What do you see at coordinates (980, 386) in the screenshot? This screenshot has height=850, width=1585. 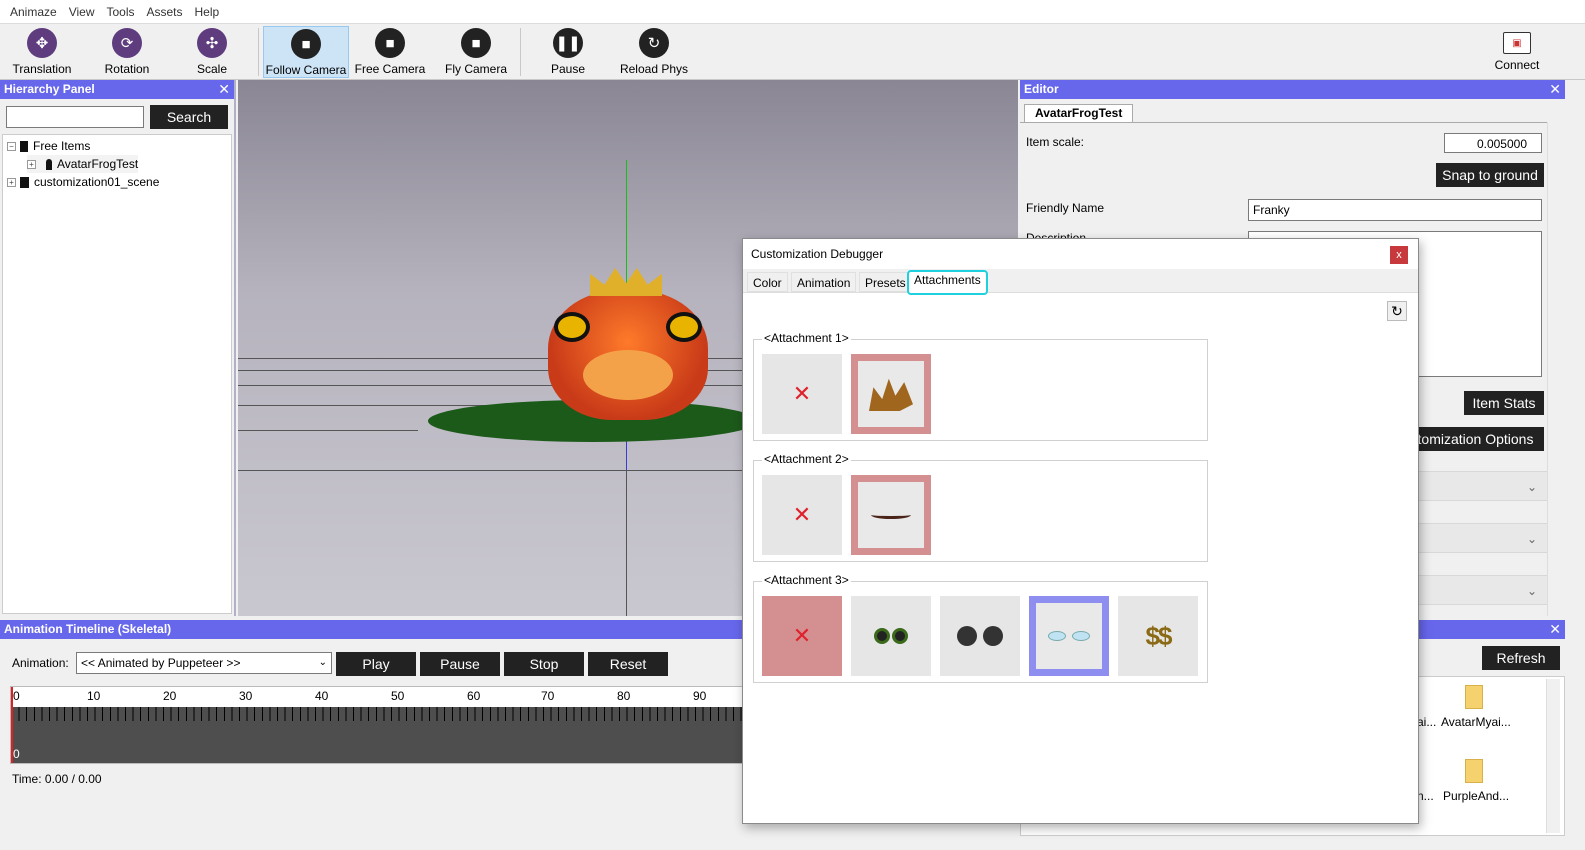 I see `attachment-group-1: <Attachment 1> ✕` at bounding box center [980, 386].